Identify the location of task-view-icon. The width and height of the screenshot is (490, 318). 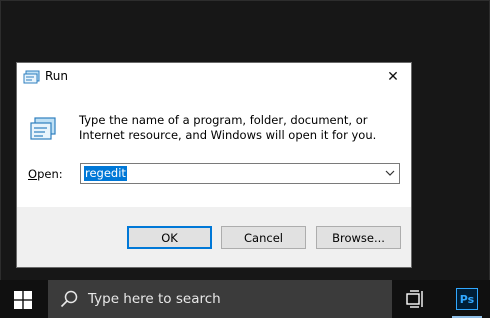
(416, 299).